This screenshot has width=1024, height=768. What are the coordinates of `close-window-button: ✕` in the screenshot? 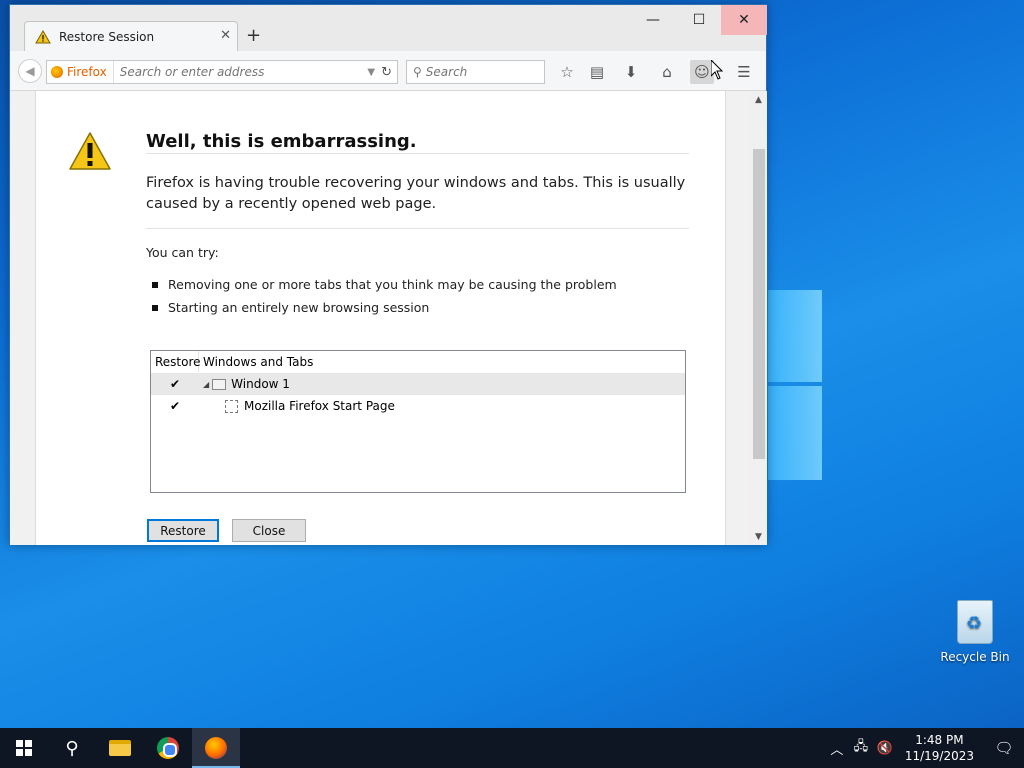 It's located at (744, 20).